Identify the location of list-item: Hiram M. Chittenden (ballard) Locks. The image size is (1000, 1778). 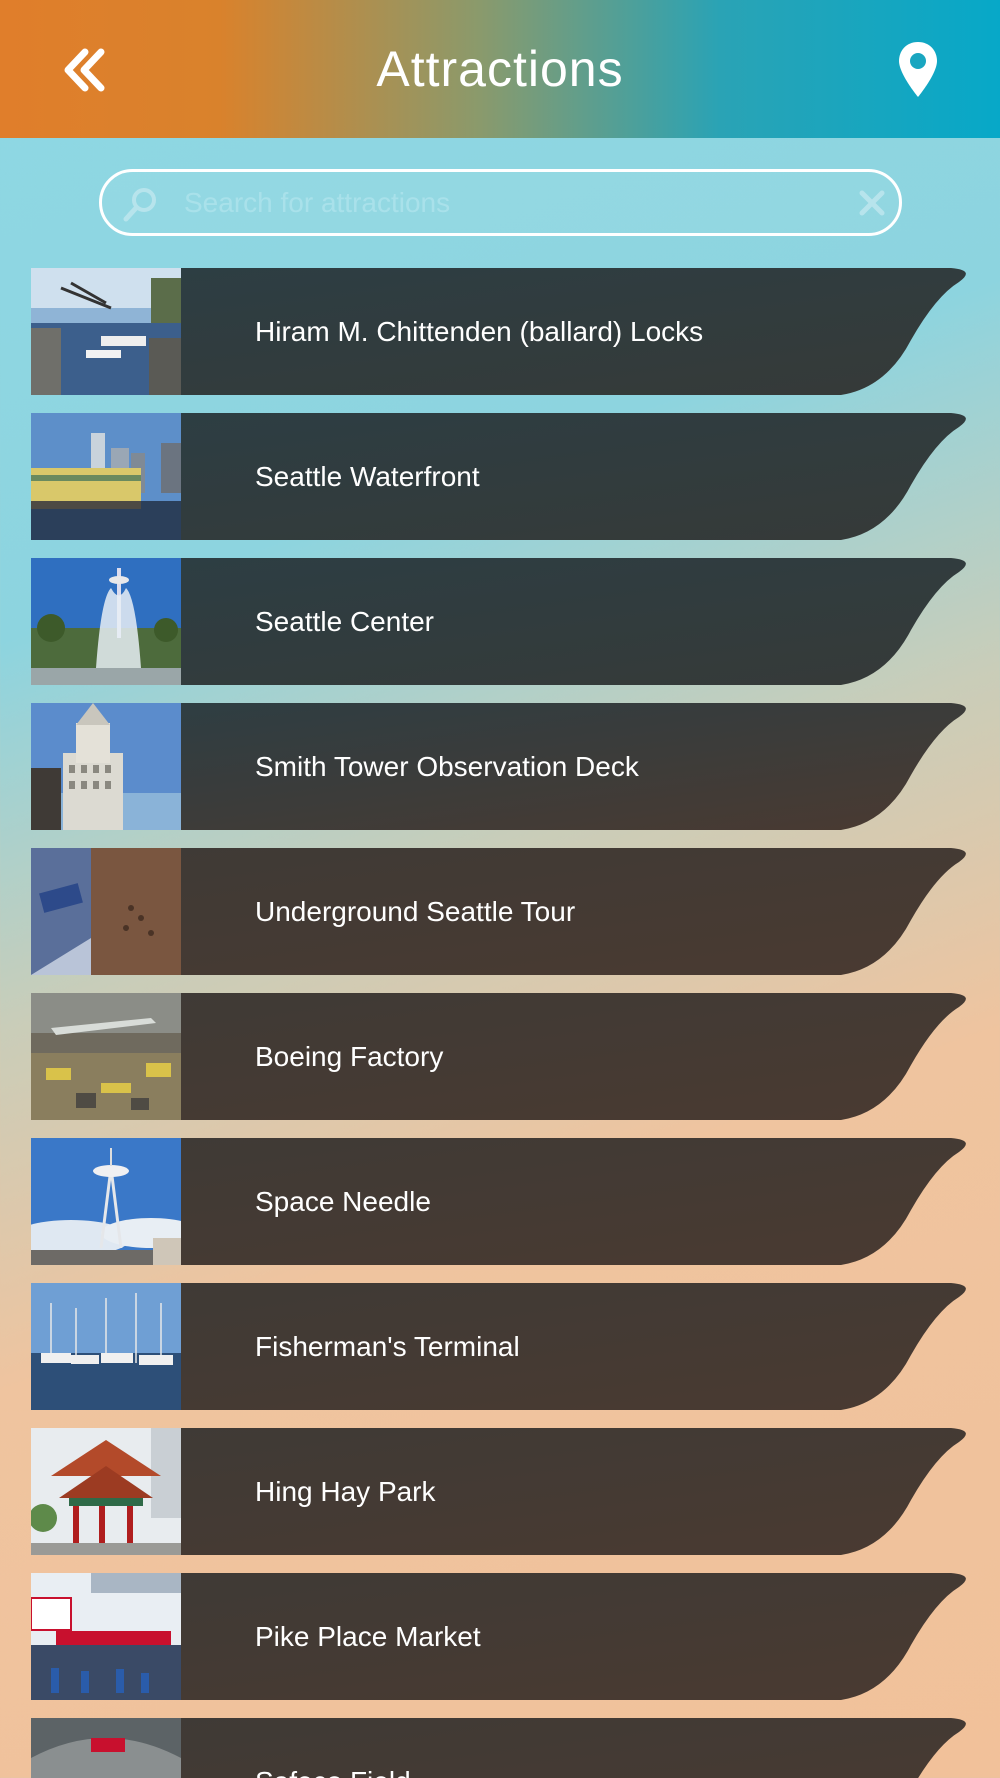
(500, 331).